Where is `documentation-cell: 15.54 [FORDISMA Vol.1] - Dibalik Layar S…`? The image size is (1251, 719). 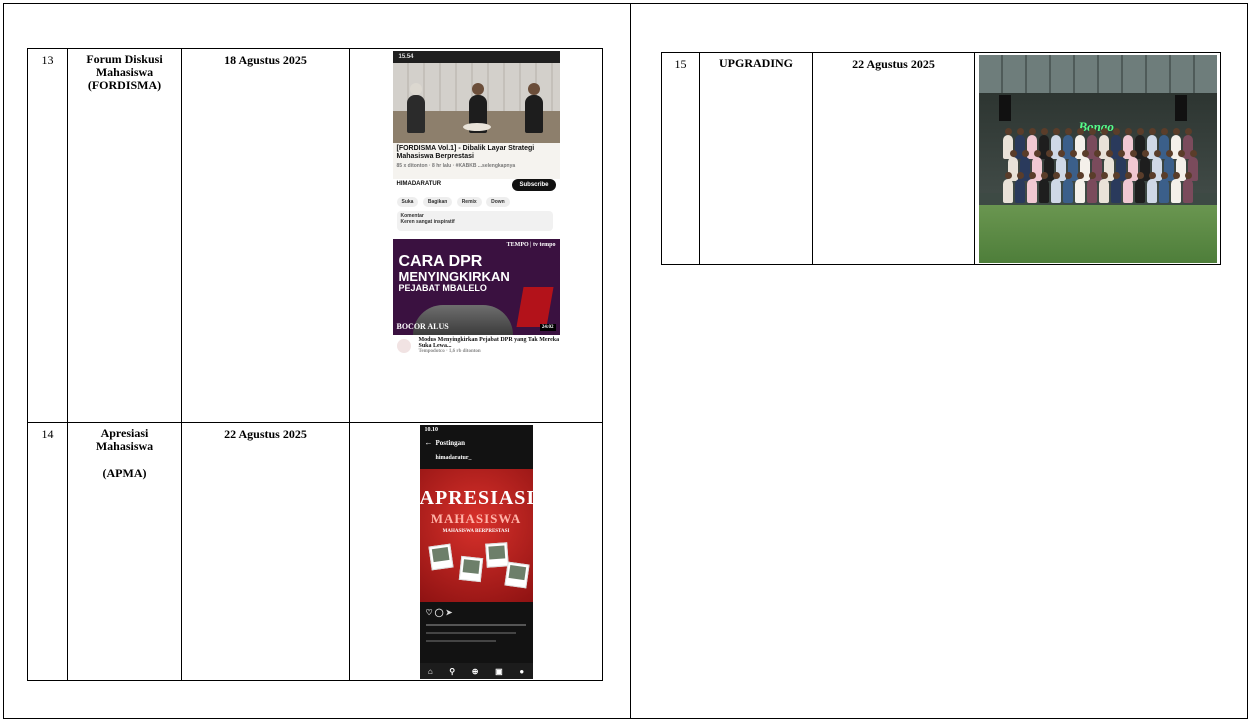 documentation-cell: 15.54 [FORDISMA Vol.1] - Dibalik Layar S… is located at coordinates (476, 235).